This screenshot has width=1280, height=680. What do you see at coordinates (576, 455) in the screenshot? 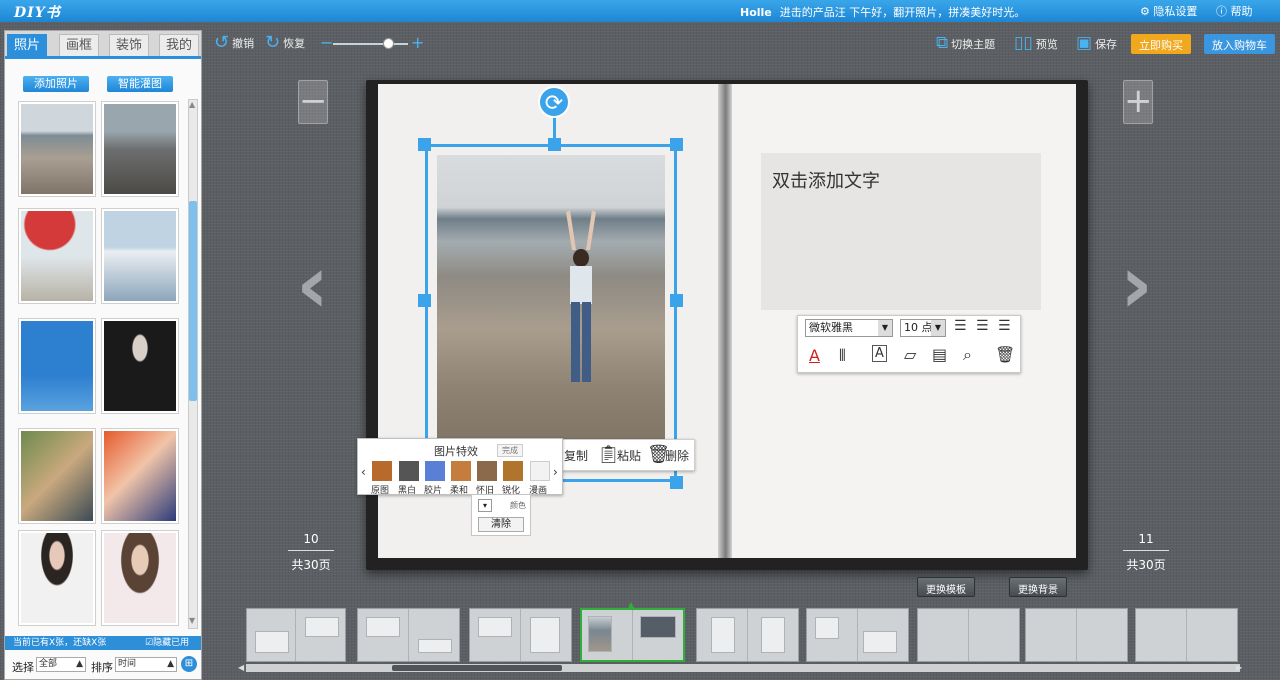
I see `copy-button: 复制` at bounding box center [576, 455].